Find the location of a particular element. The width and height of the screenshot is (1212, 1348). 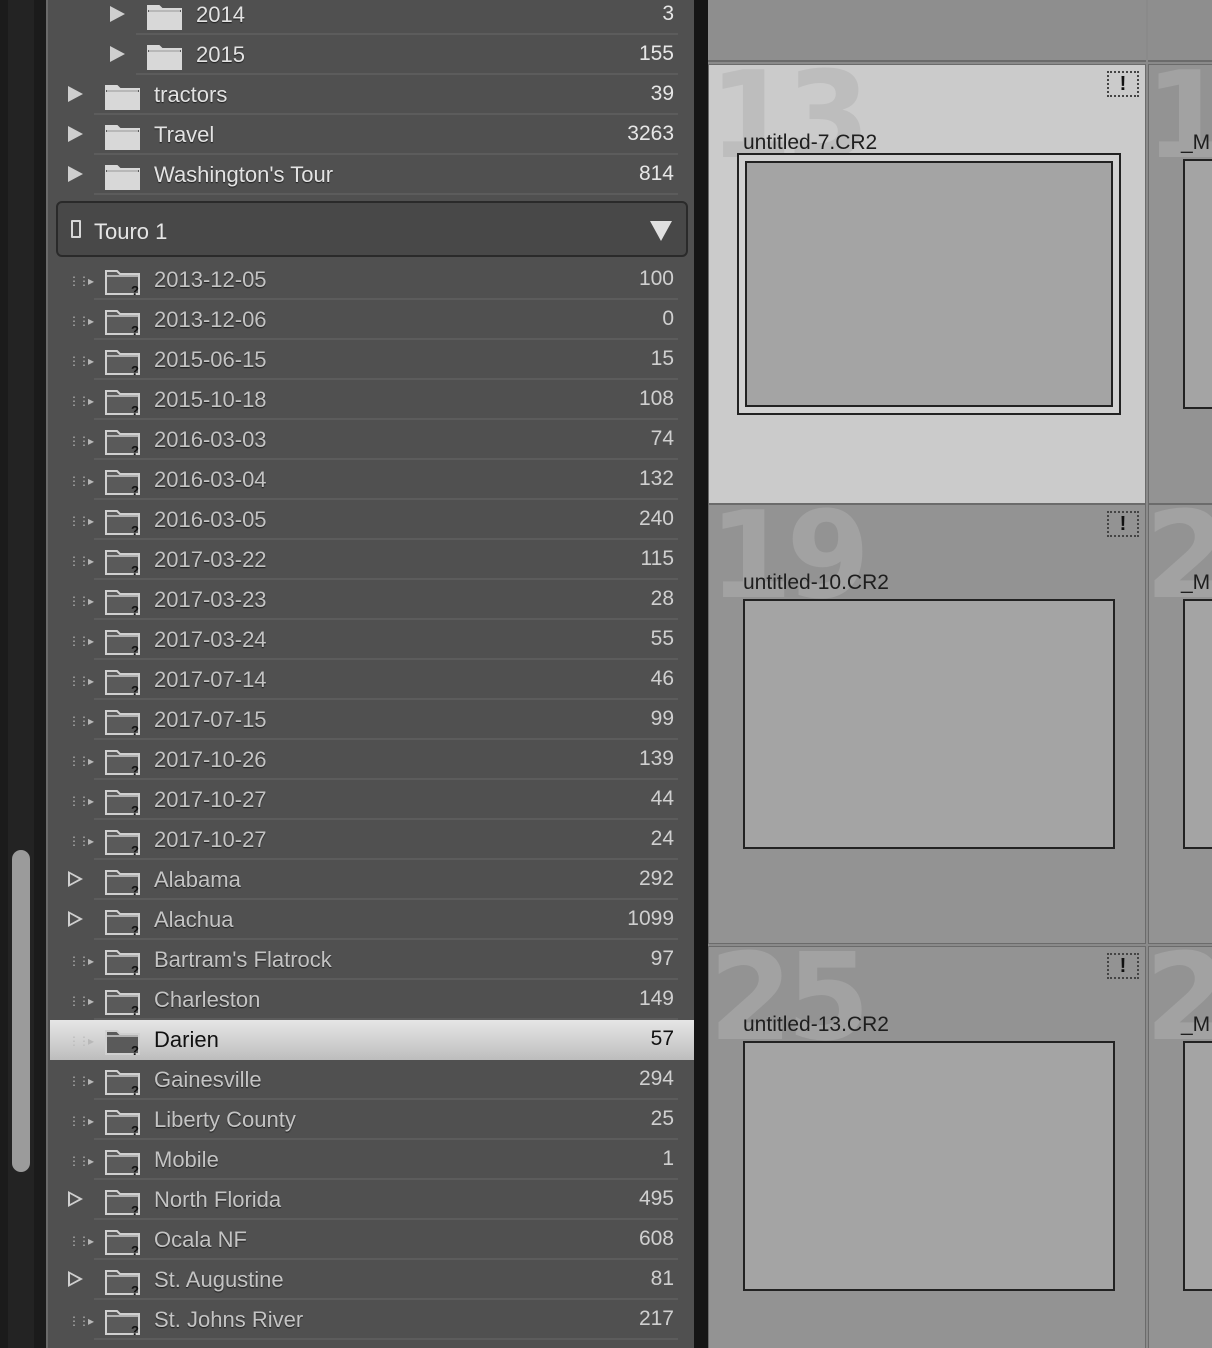

folder-count: 3 is located at coordinates (668, 13).